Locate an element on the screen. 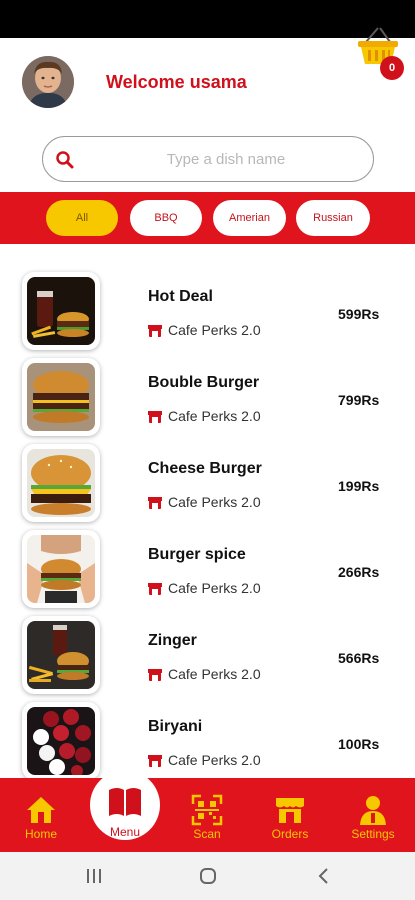 The image size is (415, 900). search-bar is located at coordinates (208, 159).